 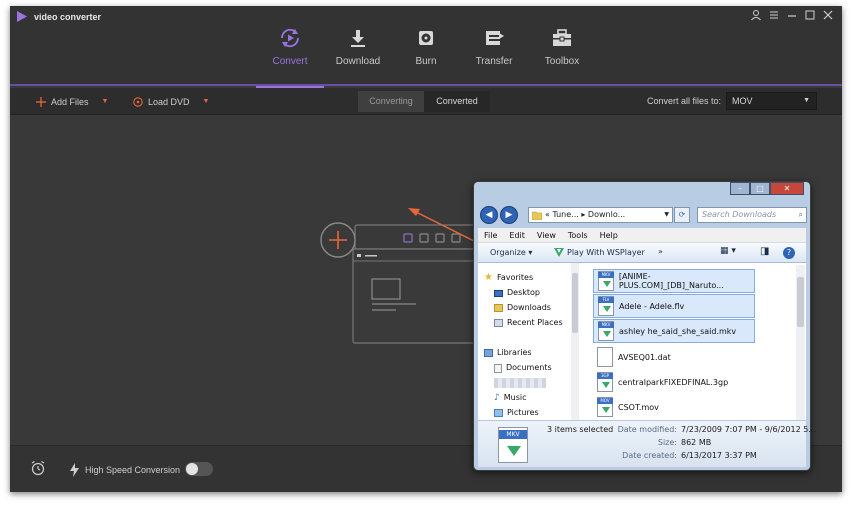 What do you see at coordinates (800, 342) in the screenshot?
I see `file-list-scrollbar` at bounding box center [800, 342].